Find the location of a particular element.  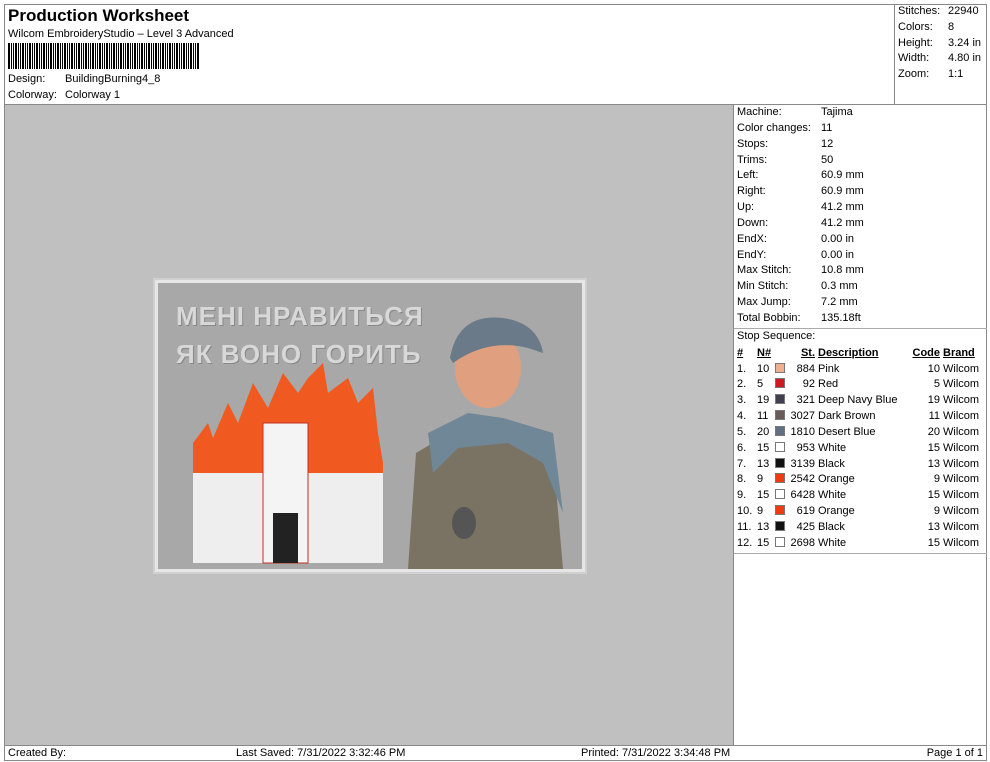

printed-date: Printed: 7/31/2022 3:34:48 PM is located at coordinates (656, 753).